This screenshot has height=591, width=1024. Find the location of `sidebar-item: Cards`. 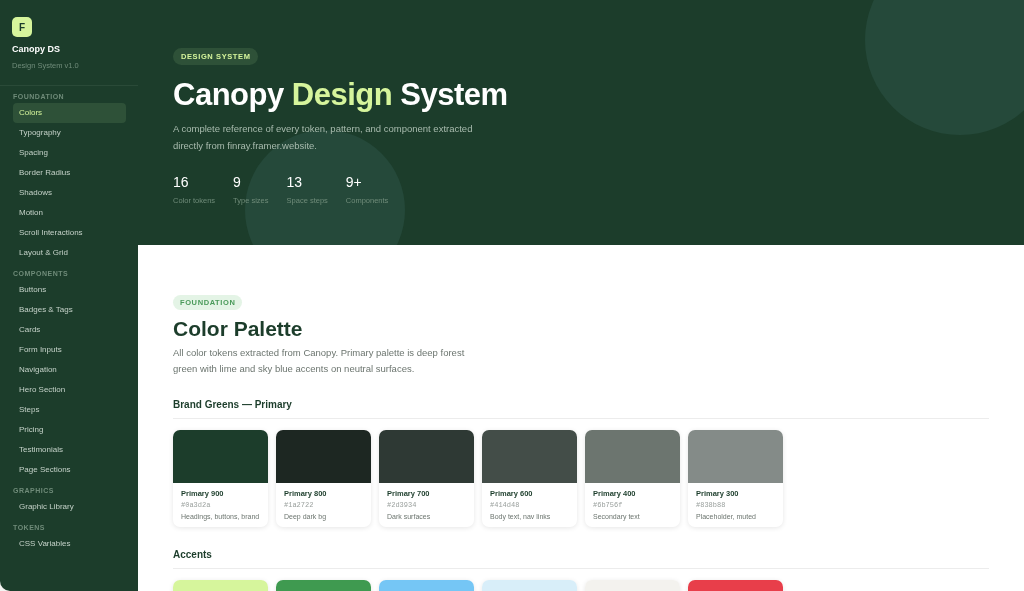

sidebar-item: Cards is located at coordinates (69, 329).